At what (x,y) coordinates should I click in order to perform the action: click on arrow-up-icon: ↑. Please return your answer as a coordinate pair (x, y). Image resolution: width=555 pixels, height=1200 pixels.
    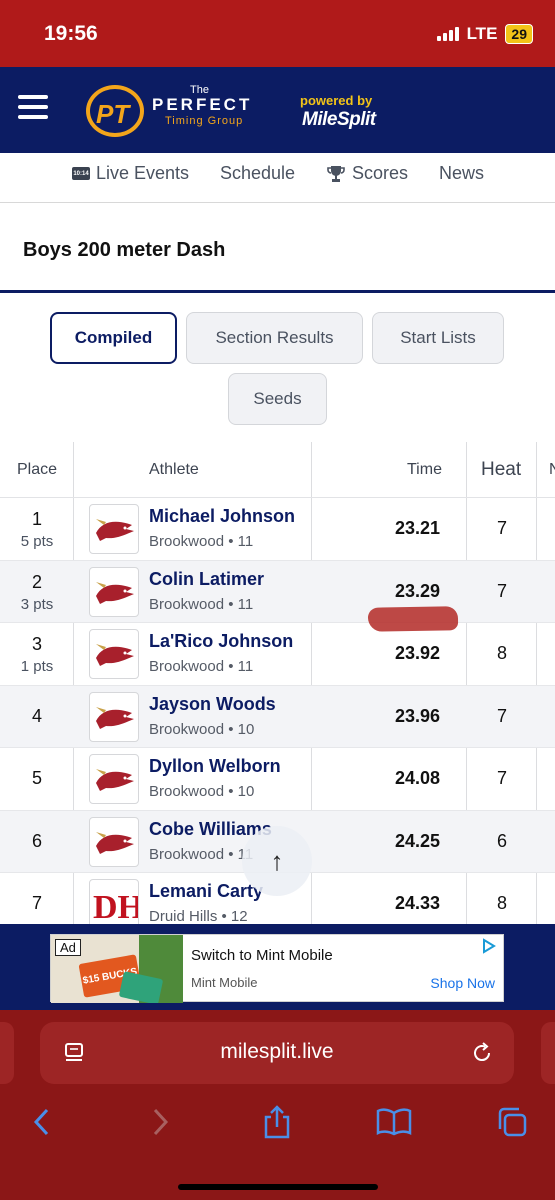
    Looking at the image, I should click on (277, 860).